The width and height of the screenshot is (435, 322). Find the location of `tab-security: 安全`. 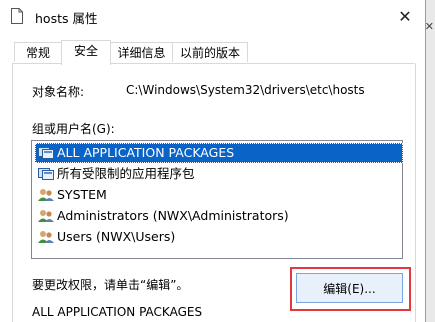

tab-security: 安全 is located at coordinates (86, 52).